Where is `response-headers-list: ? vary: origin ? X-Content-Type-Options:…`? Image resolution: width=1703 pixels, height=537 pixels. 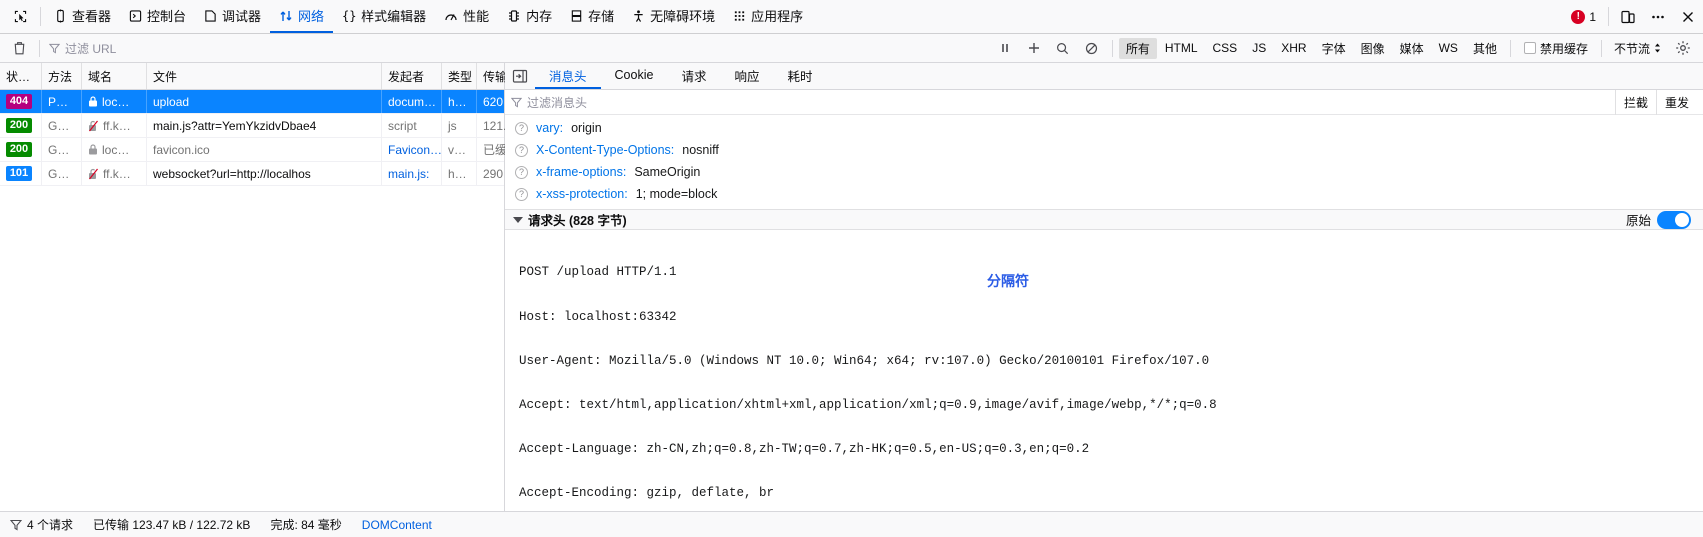
response-headers-list: ? vary: origin ? X-Content-Type-Options:… is located at coordinates (1104, 162).